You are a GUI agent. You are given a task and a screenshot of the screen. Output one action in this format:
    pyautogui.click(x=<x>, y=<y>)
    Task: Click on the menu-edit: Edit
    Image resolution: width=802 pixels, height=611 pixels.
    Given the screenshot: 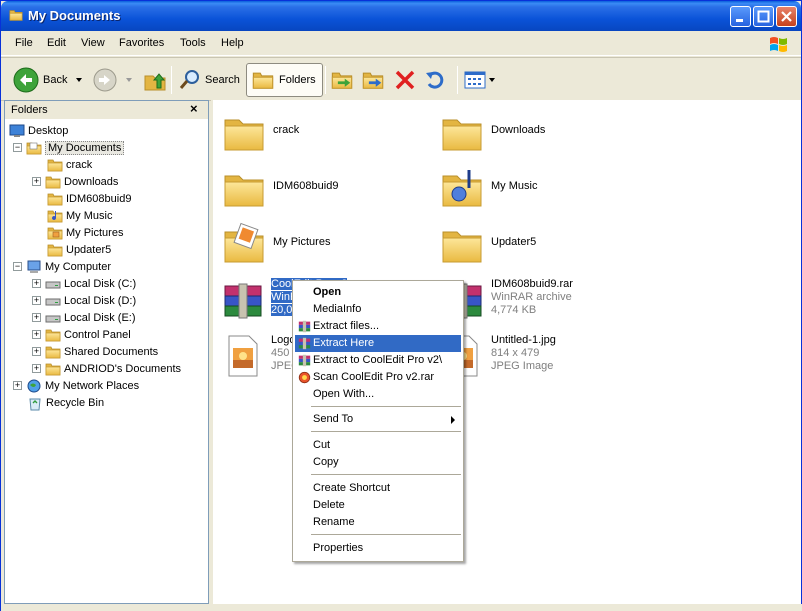 What is the action you would take?
    pyautogui.click(x=56, y=43)
    